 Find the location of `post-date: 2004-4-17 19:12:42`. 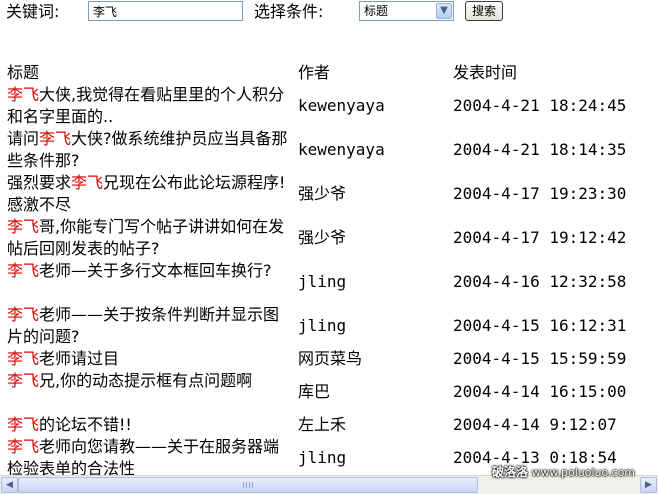

post-date: 2004-4-17 19:12:42 is located at coordinates (540, 237).